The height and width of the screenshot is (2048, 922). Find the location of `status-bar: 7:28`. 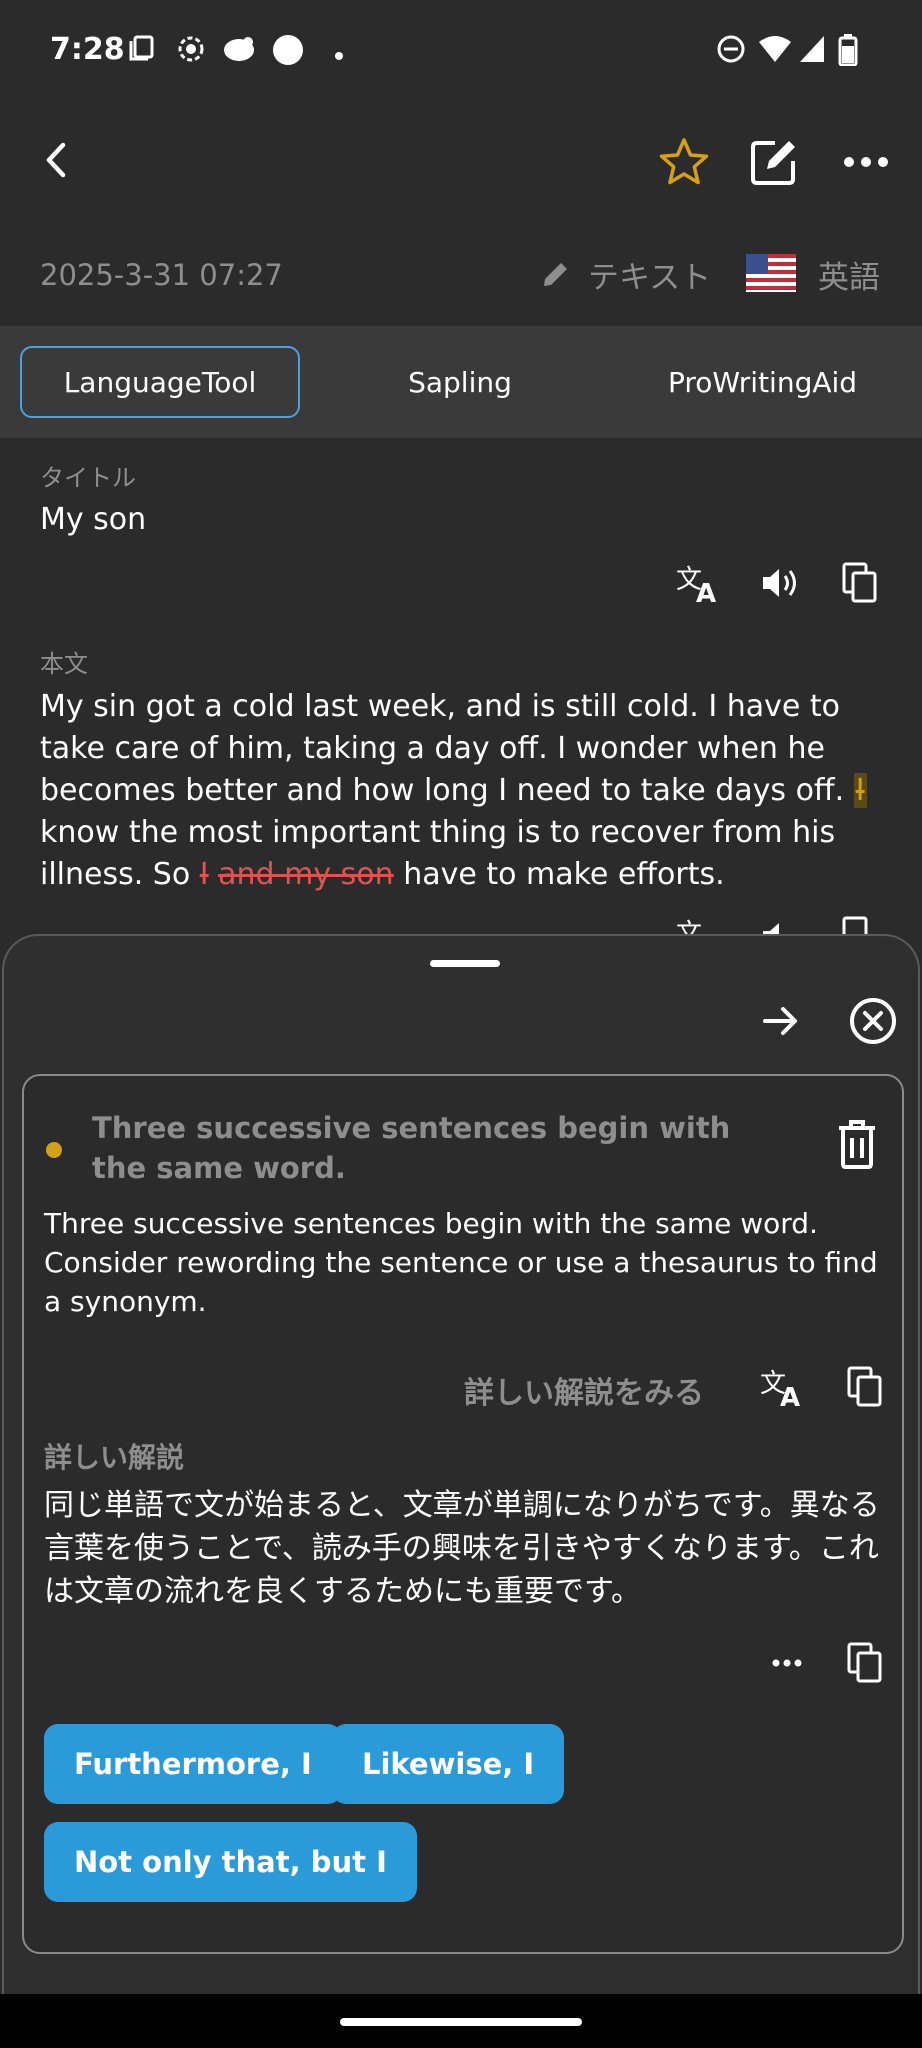

status-bar: 7:28 is located at coordinates (461, 50).